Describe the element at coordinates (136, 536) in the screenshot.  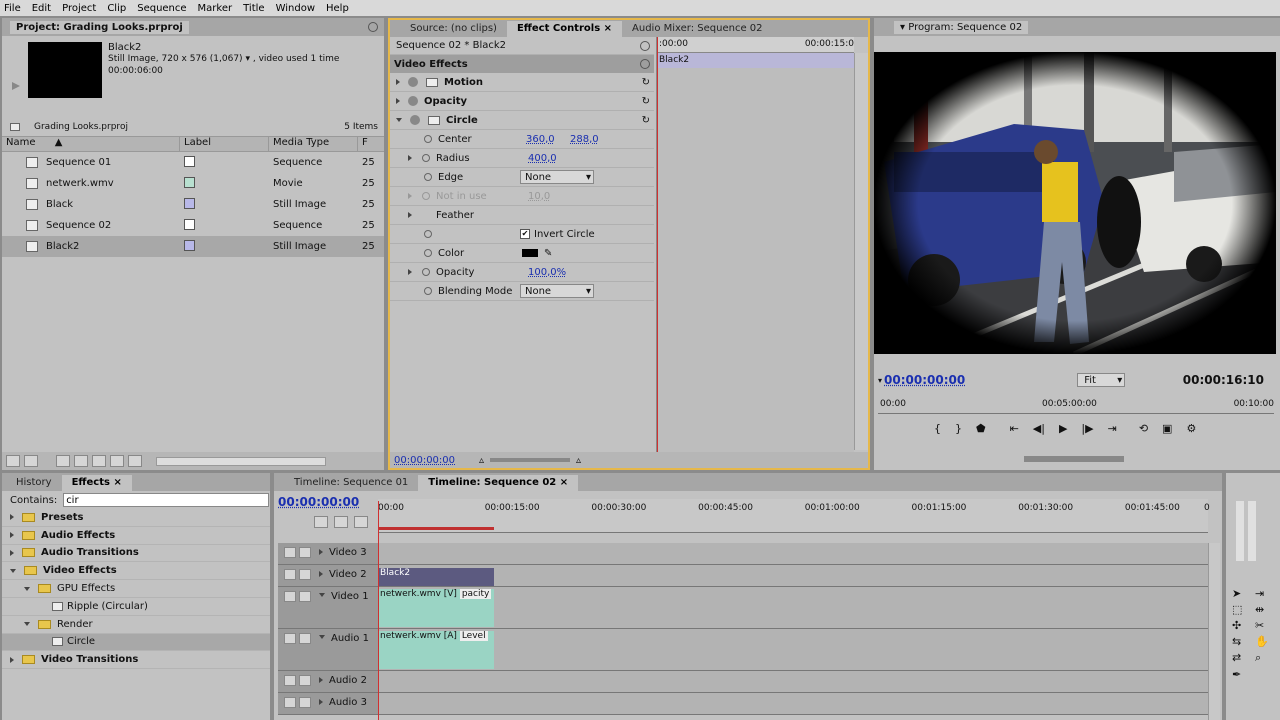
I see `effects-tree-item: Audio Effects` at that location.